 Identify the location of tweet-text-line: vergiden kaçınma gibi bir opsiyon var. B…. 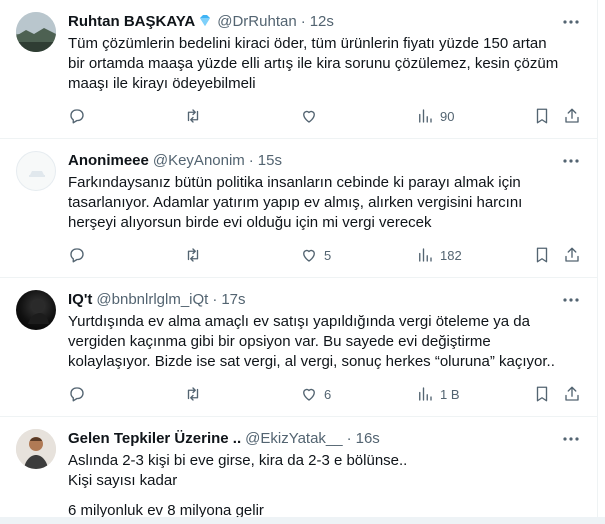
(279, 341).